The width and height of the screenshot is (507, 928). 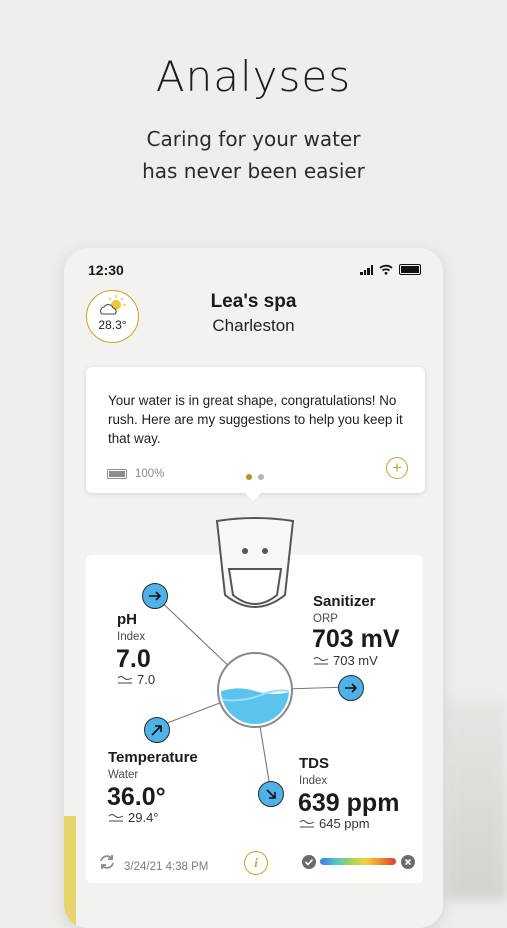 I want to click on wifi-icon, so click(x=386, y=269).